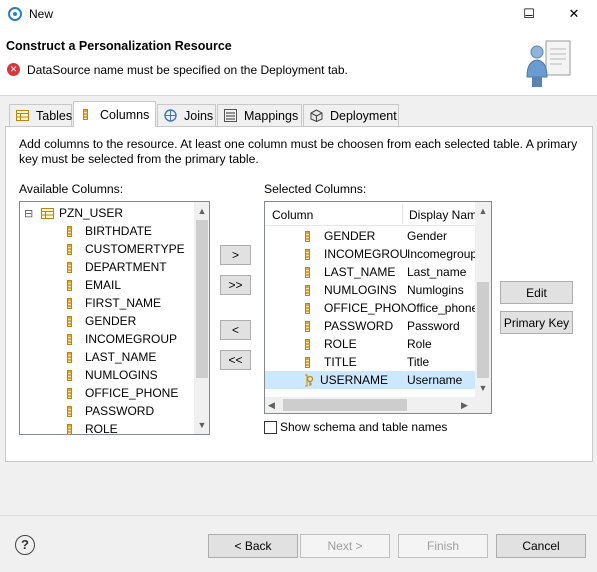 This screenshot has width=597, height=572. What do you see at coordinates (103, 285) in the screenshot?
I see `column-name: EMAIL` at bounding box center [103, 285].